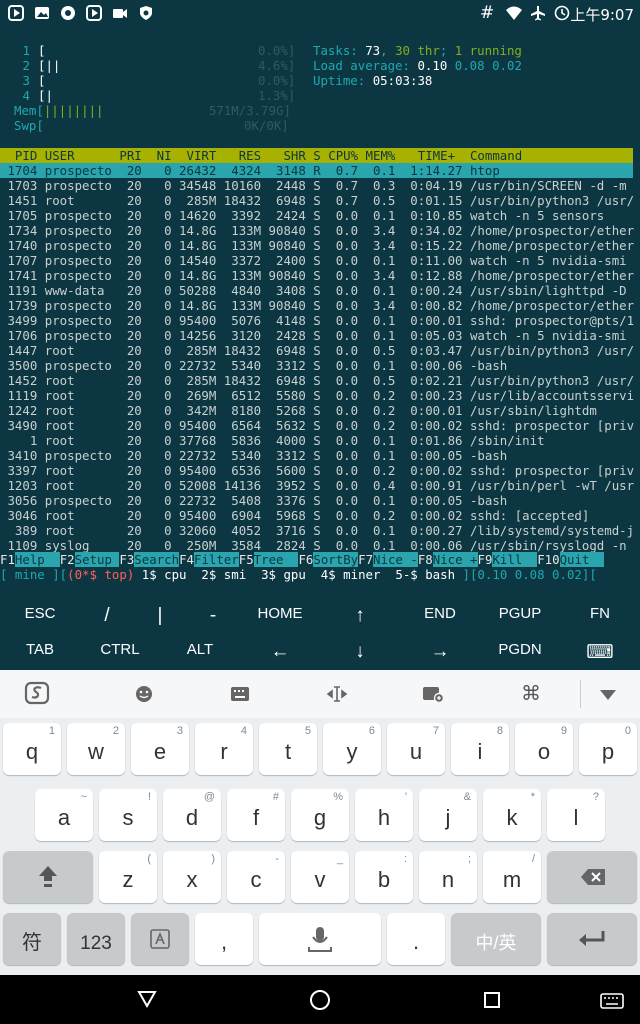 Image resolution: width=640 pixels, height=1024 pixels. What do you see at coordinates (40, 649) in the screenshot?
I see `extra-key-row2-0: TAB` at bounding box center [40, 649].